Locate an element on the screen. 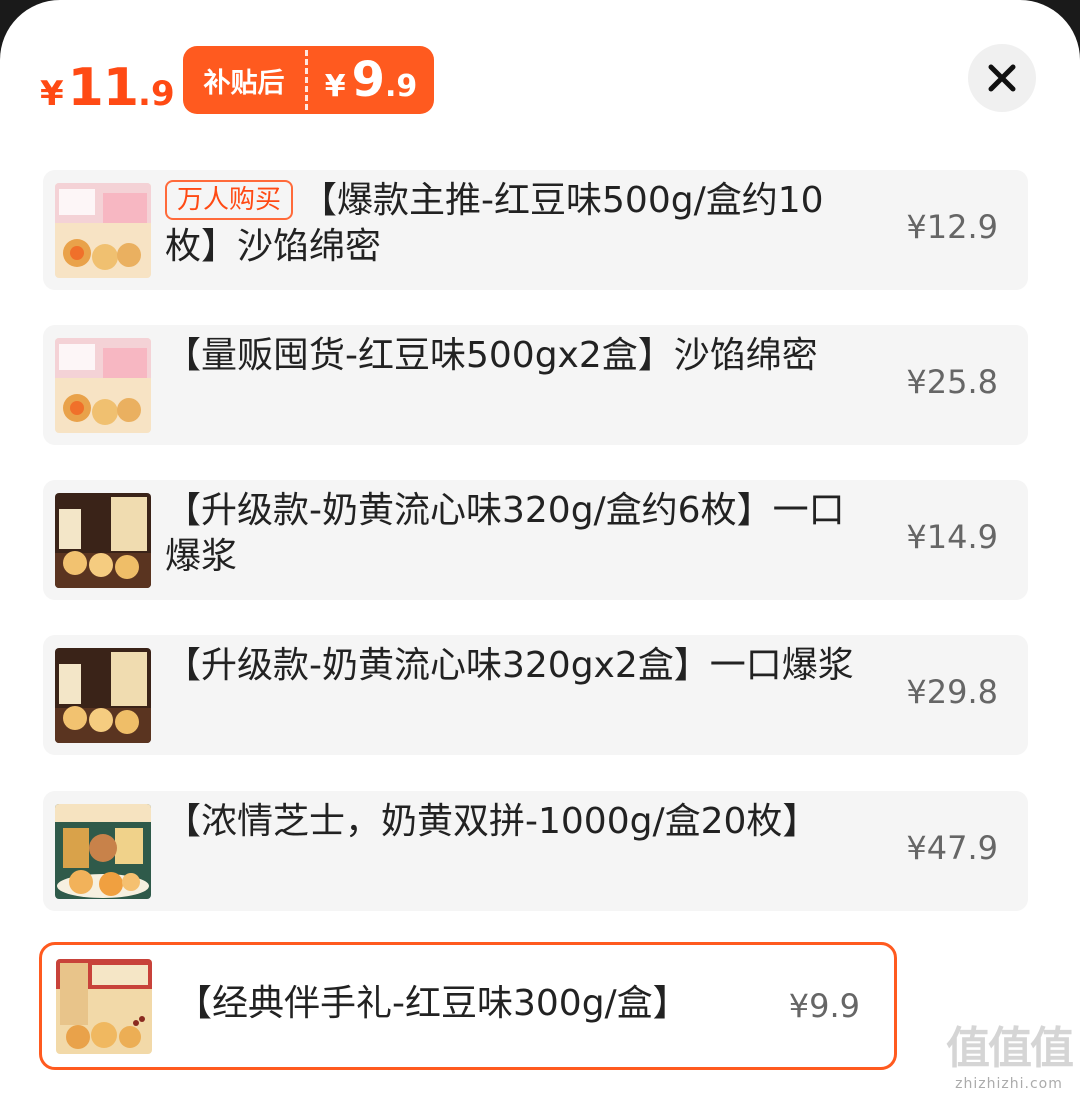 The image size is (1080, 1102). current-price: ¥ 11 .9 is located at coordinates (107, 88).